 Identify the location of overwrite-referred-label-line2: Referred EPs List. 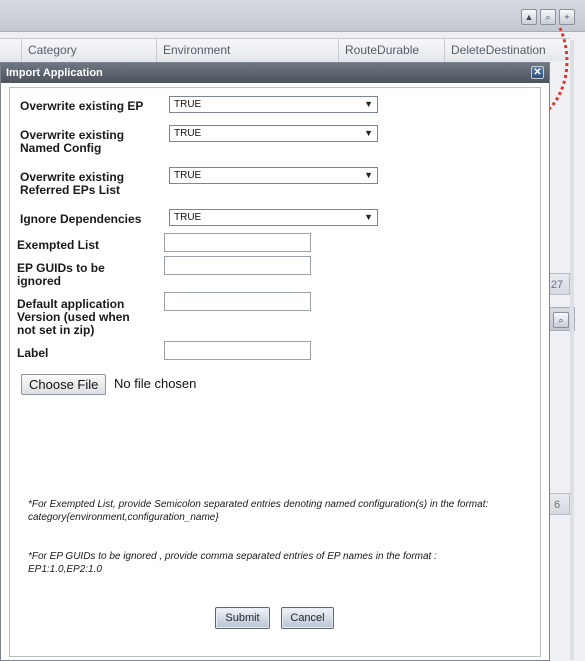
(70, 190).